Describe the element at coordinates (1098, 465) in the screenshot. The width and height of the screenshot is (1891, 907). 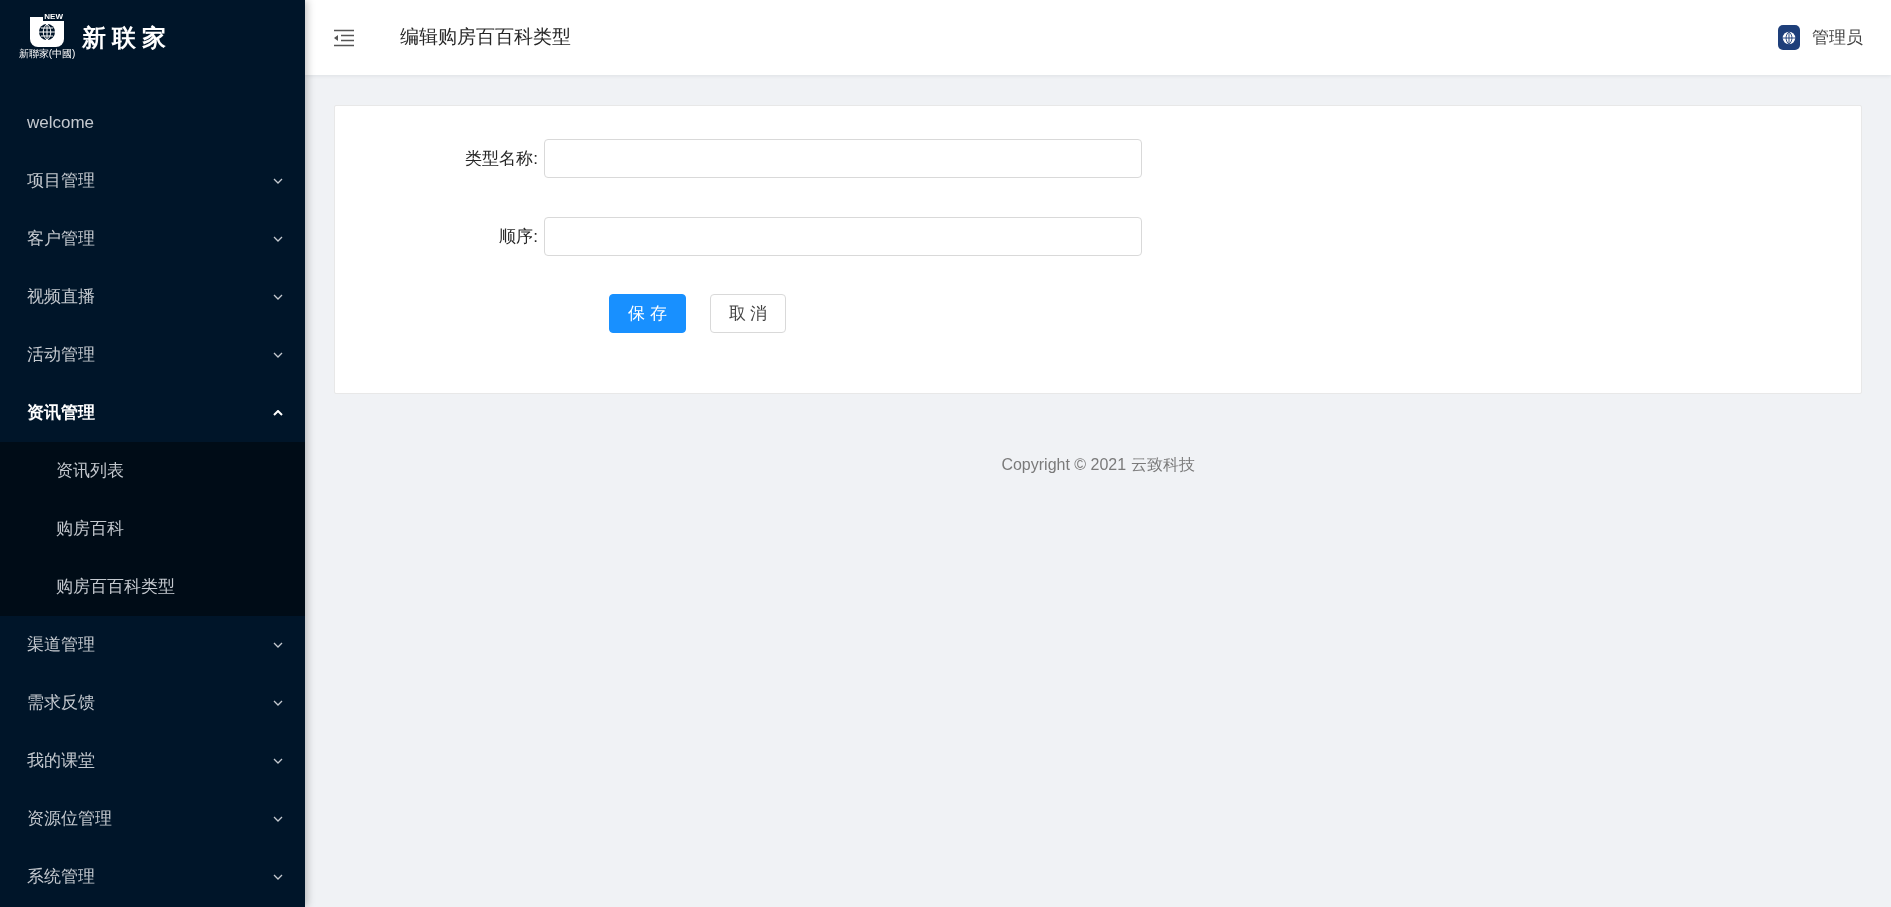
I see `copyright-text: Copyright © 2021 云致科技` at that location.